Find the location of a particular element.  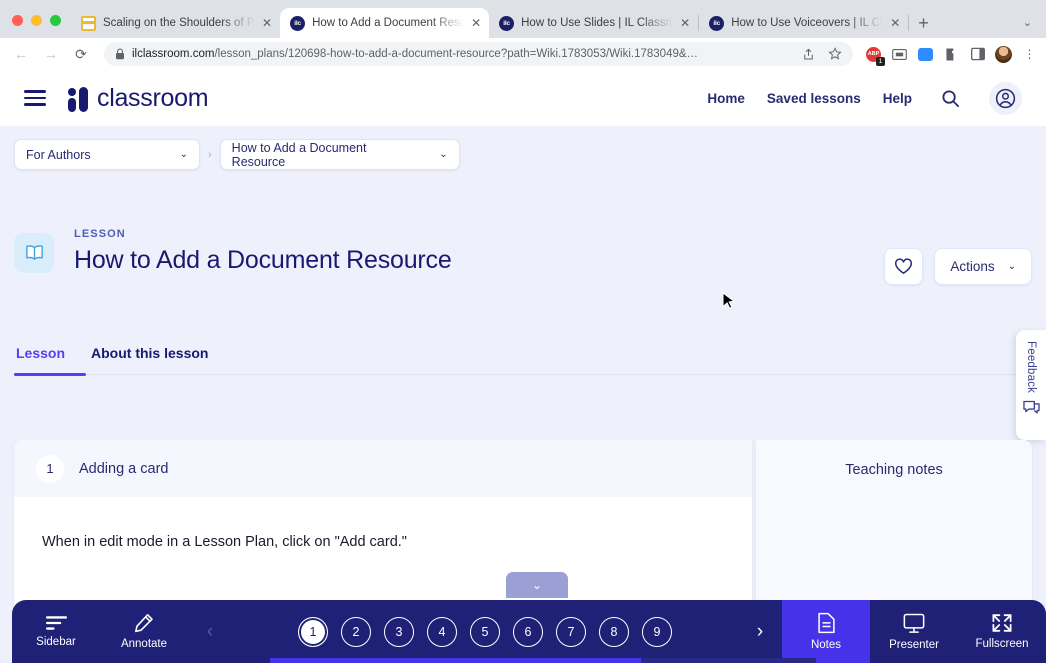

page-button-3: 3 is located at coordinates (399, 631).